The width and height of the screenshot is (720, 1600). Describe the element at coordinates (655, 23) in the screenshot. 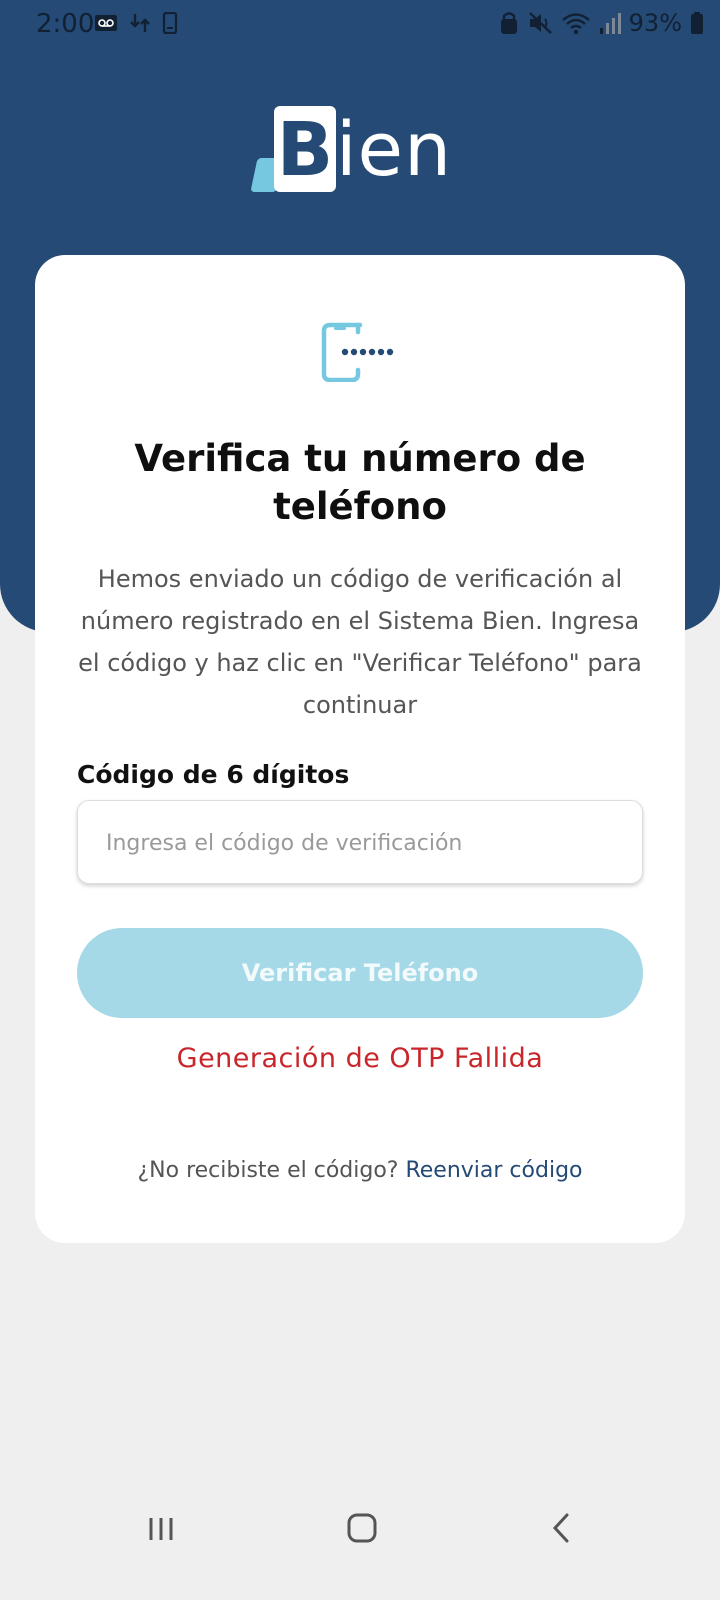

I see `battery-percentage: 93%` at that location.